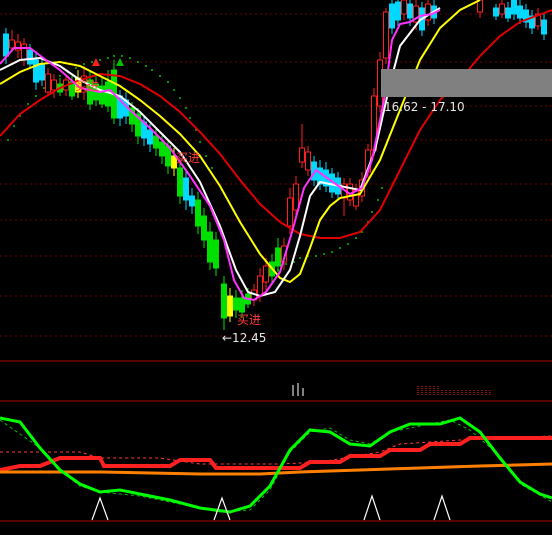 The image size is (552, 535). I want to click on low-price-label: ←12.45, so click(244, 338).